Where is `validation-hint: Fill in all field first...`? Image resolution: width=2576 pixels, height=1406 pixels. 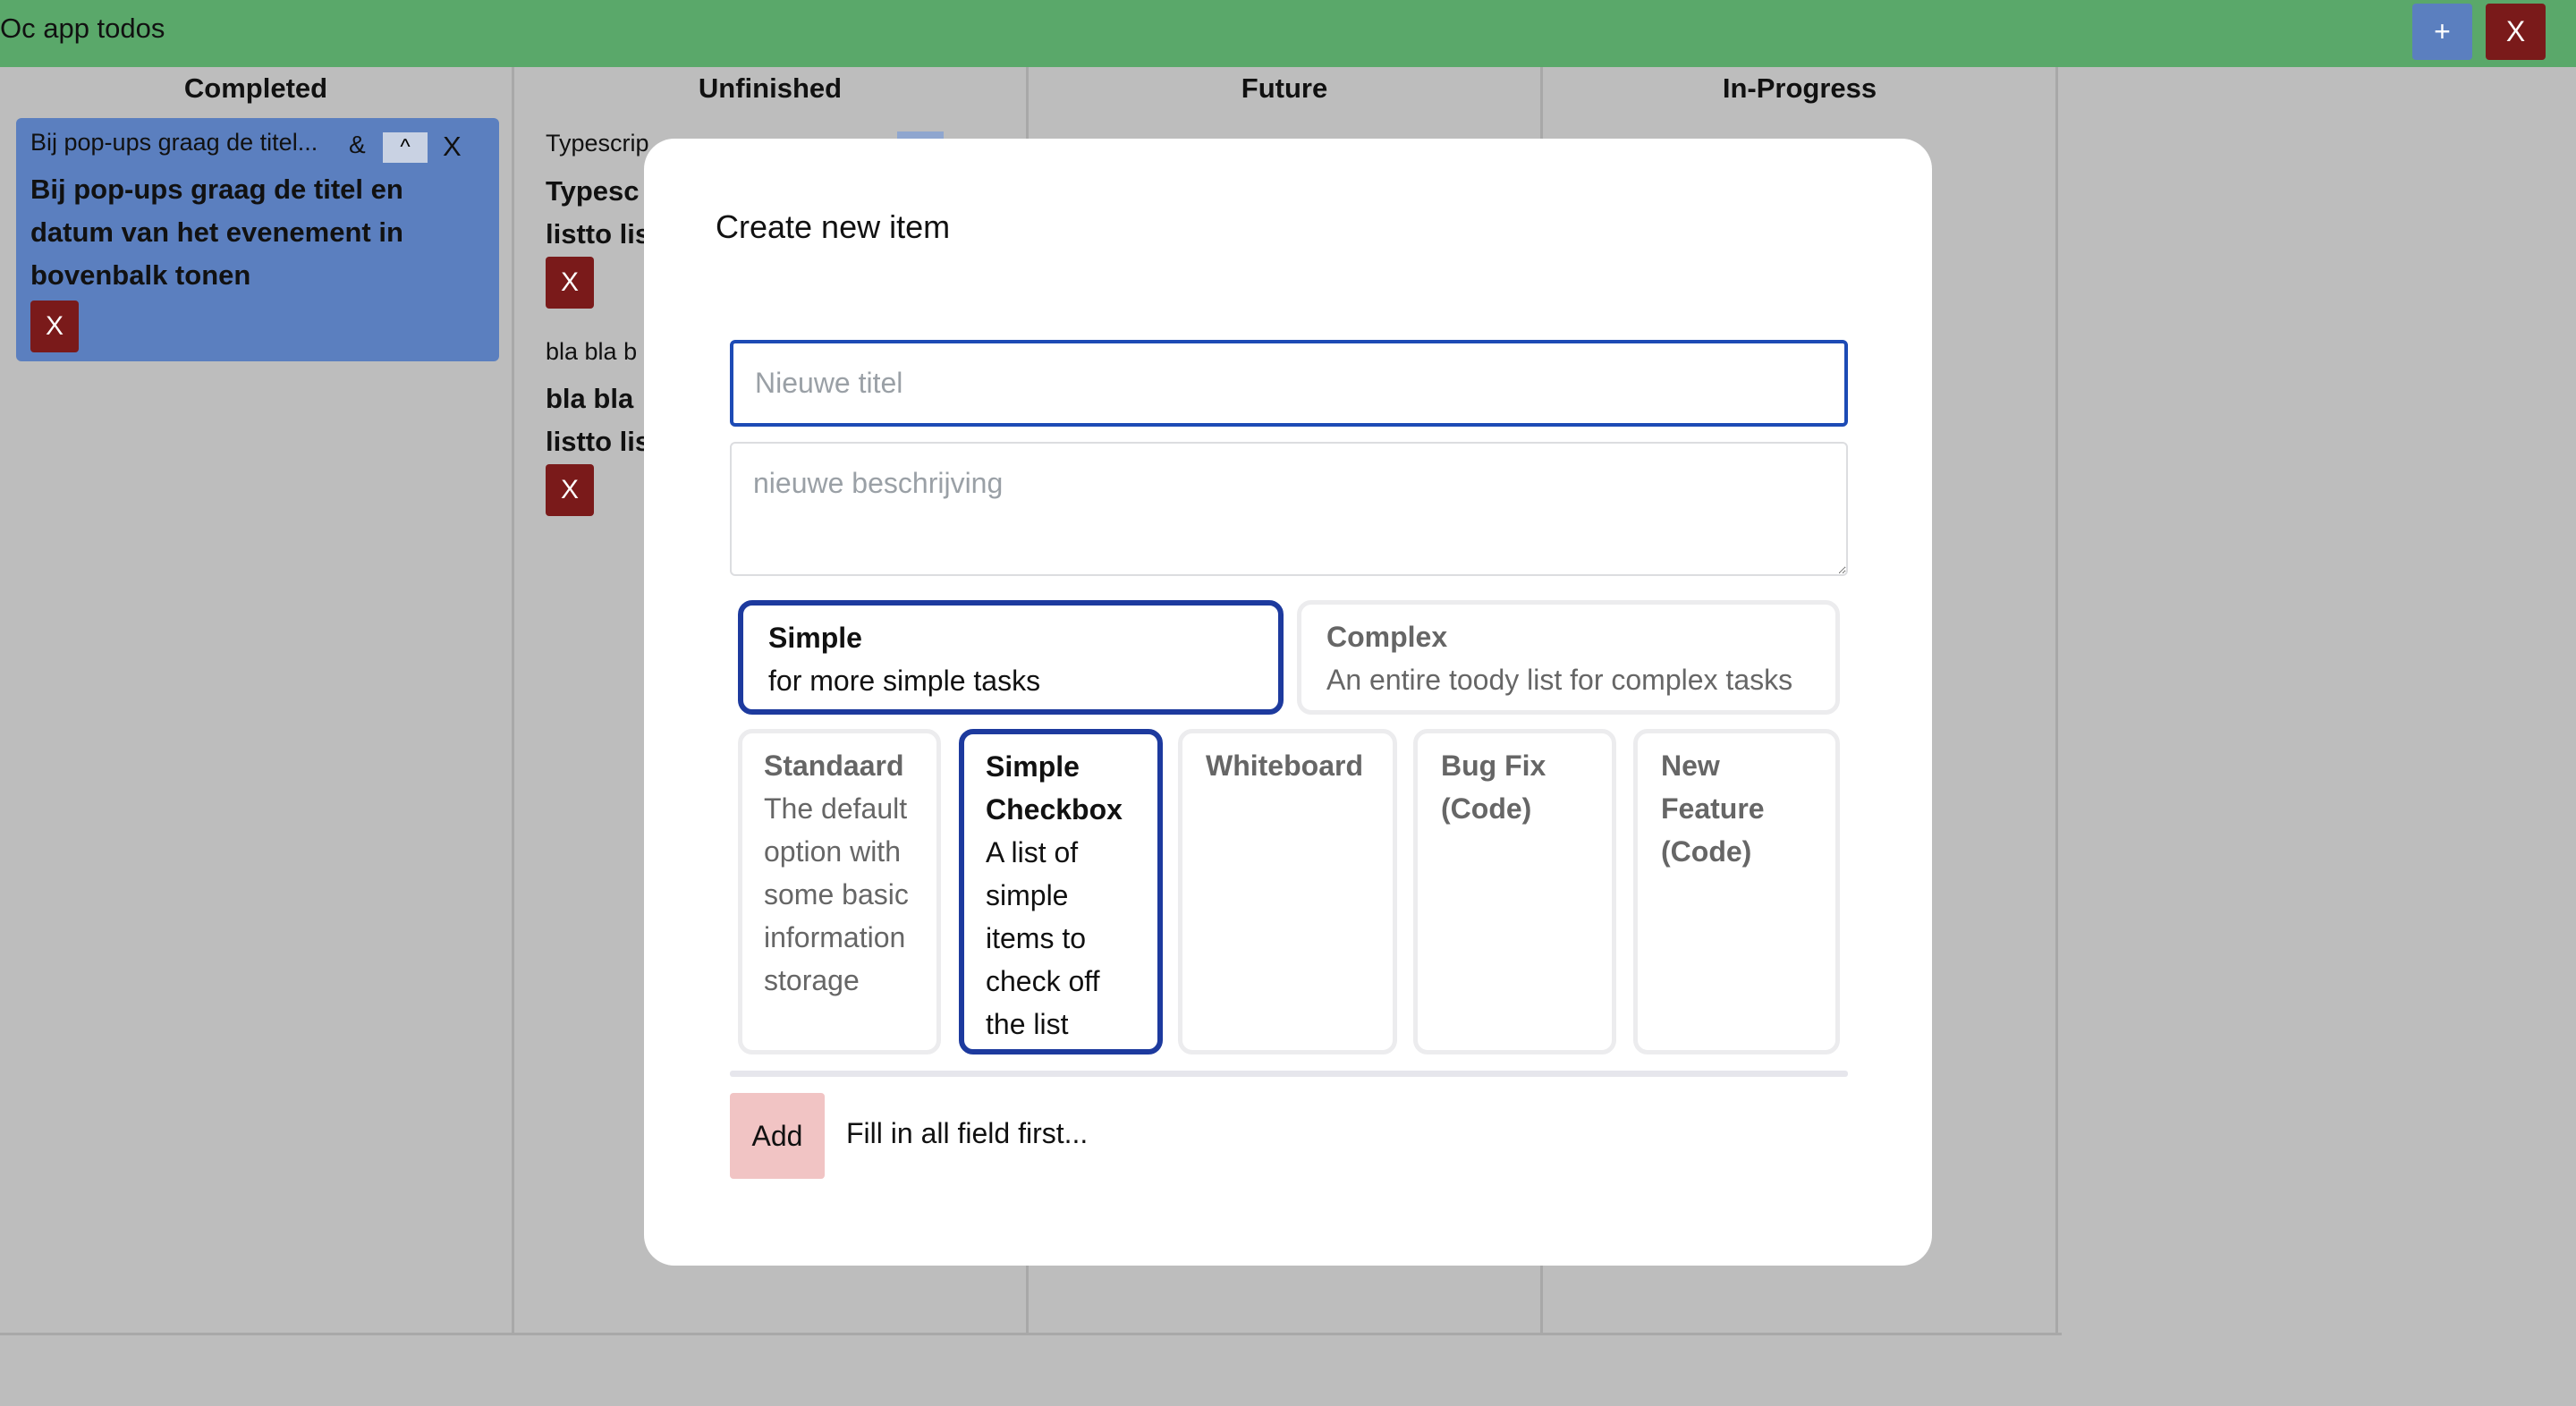 validation-hint: Fill in all field first... is located at coordinates (967, 1133).